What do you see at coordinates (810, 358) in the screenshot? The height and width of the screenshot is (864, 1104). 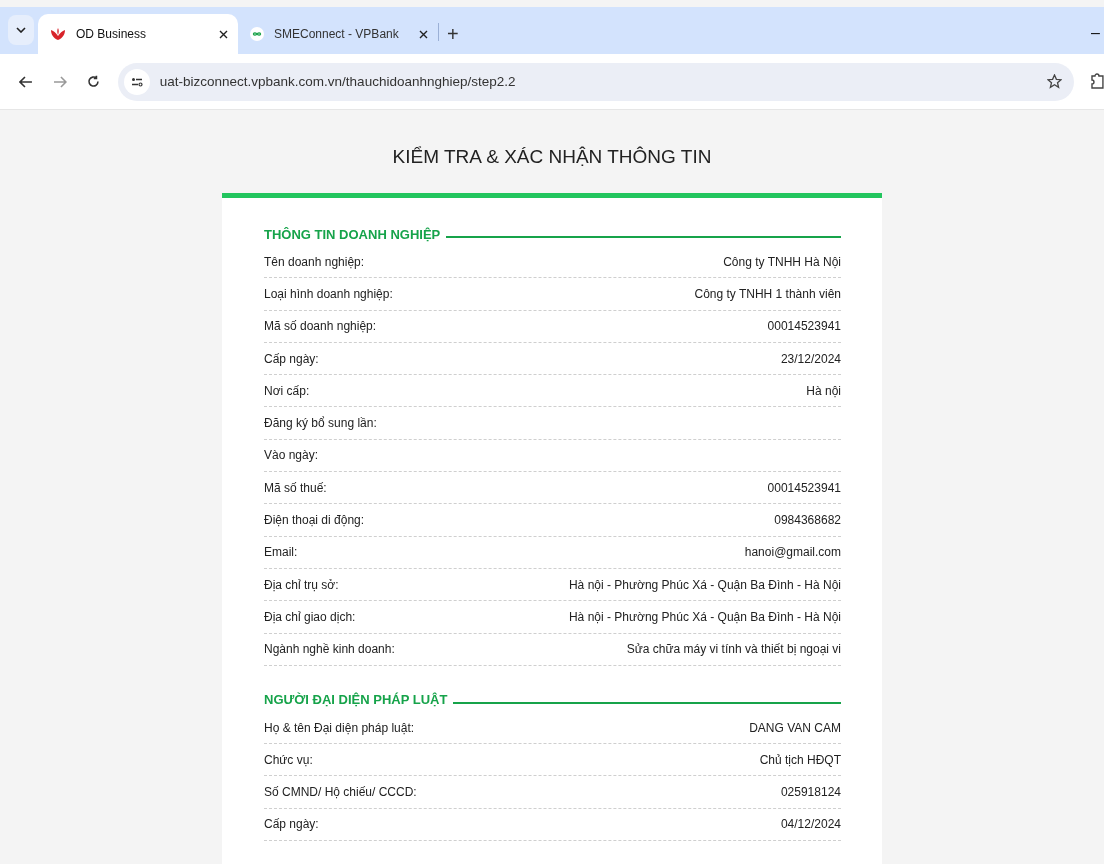 I see `field-value: 23/12/2024` at bounding box center [810, 358].